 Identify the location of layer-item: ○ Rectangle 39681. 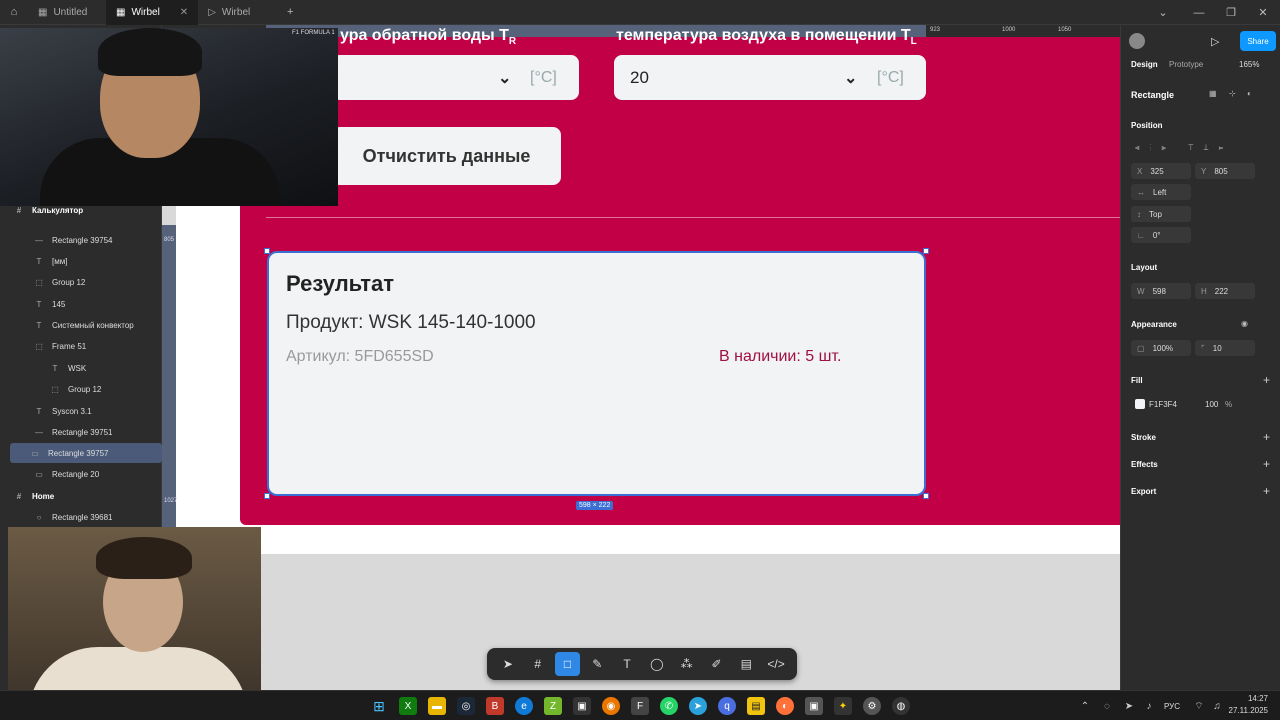
(106, 517).